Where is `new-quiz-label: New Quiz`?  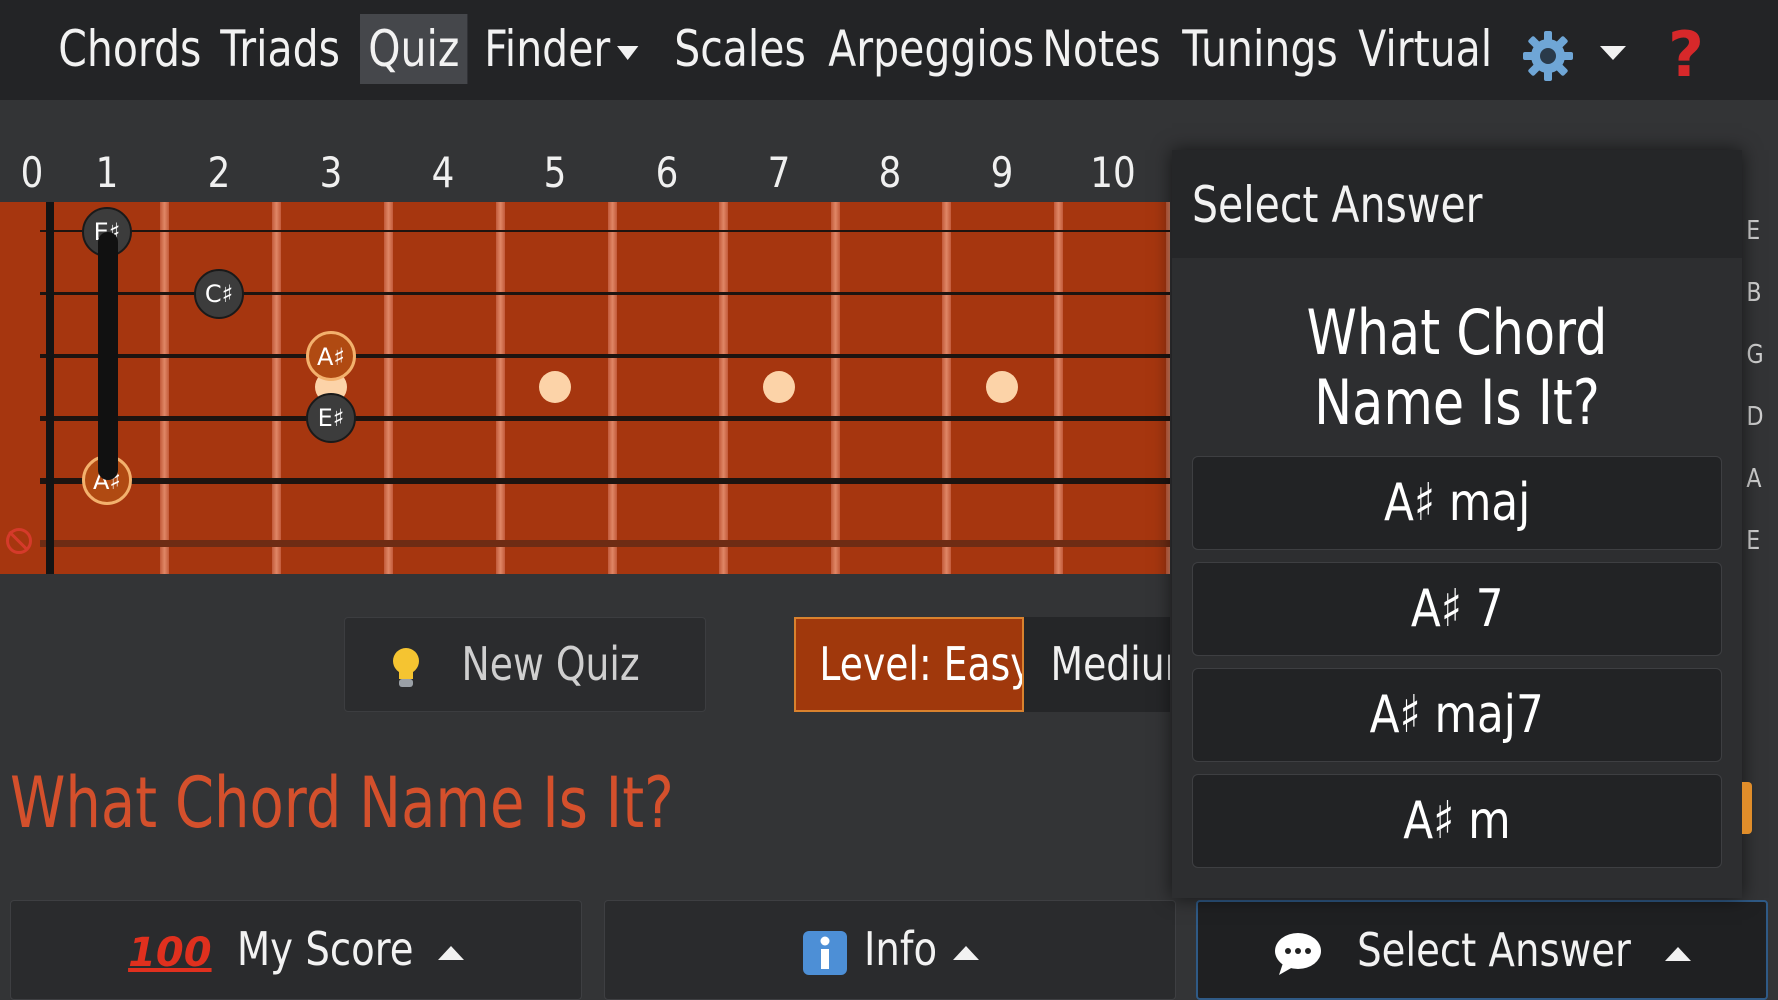 new-quiz-label: New Quiz is located at coordinates (550, 664).